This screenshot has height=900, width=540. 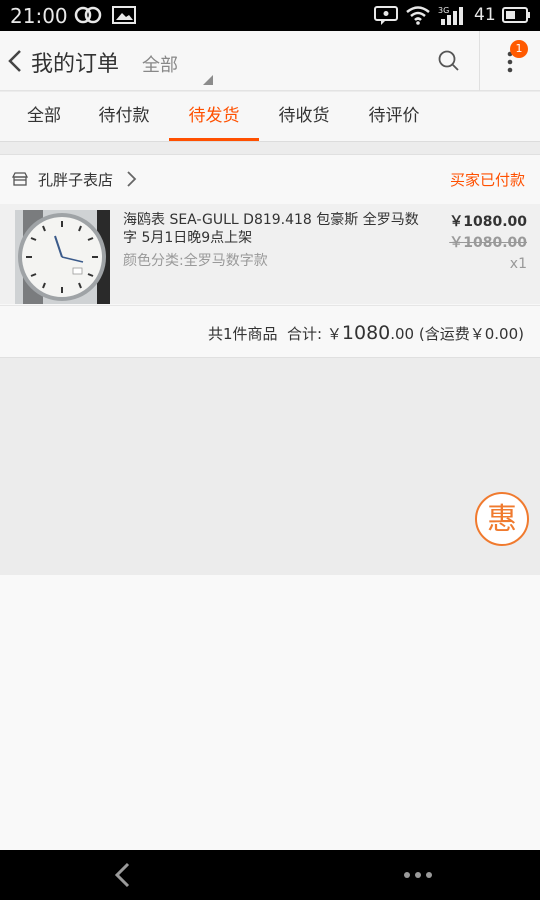 I want to click on product-quantity: x1, so click(x=518, y=264).